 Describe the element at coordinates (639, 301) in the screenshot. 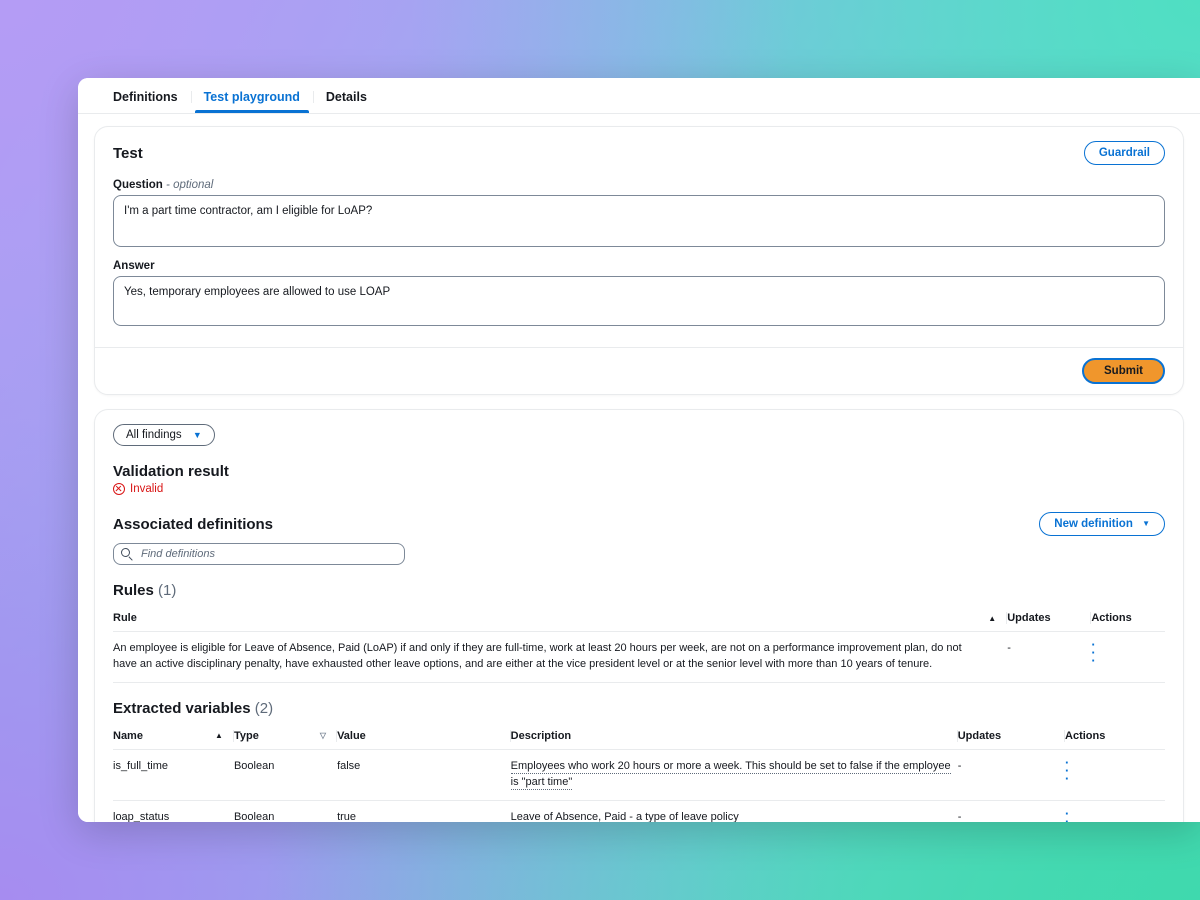

I see `answer-input` at that location.